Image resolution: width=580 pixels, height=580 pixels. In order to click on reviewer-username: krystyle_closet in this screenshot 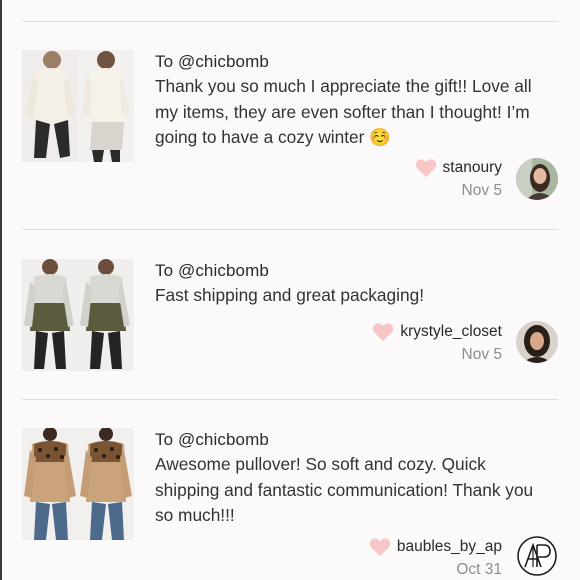, I will do `click(451, 332)`.